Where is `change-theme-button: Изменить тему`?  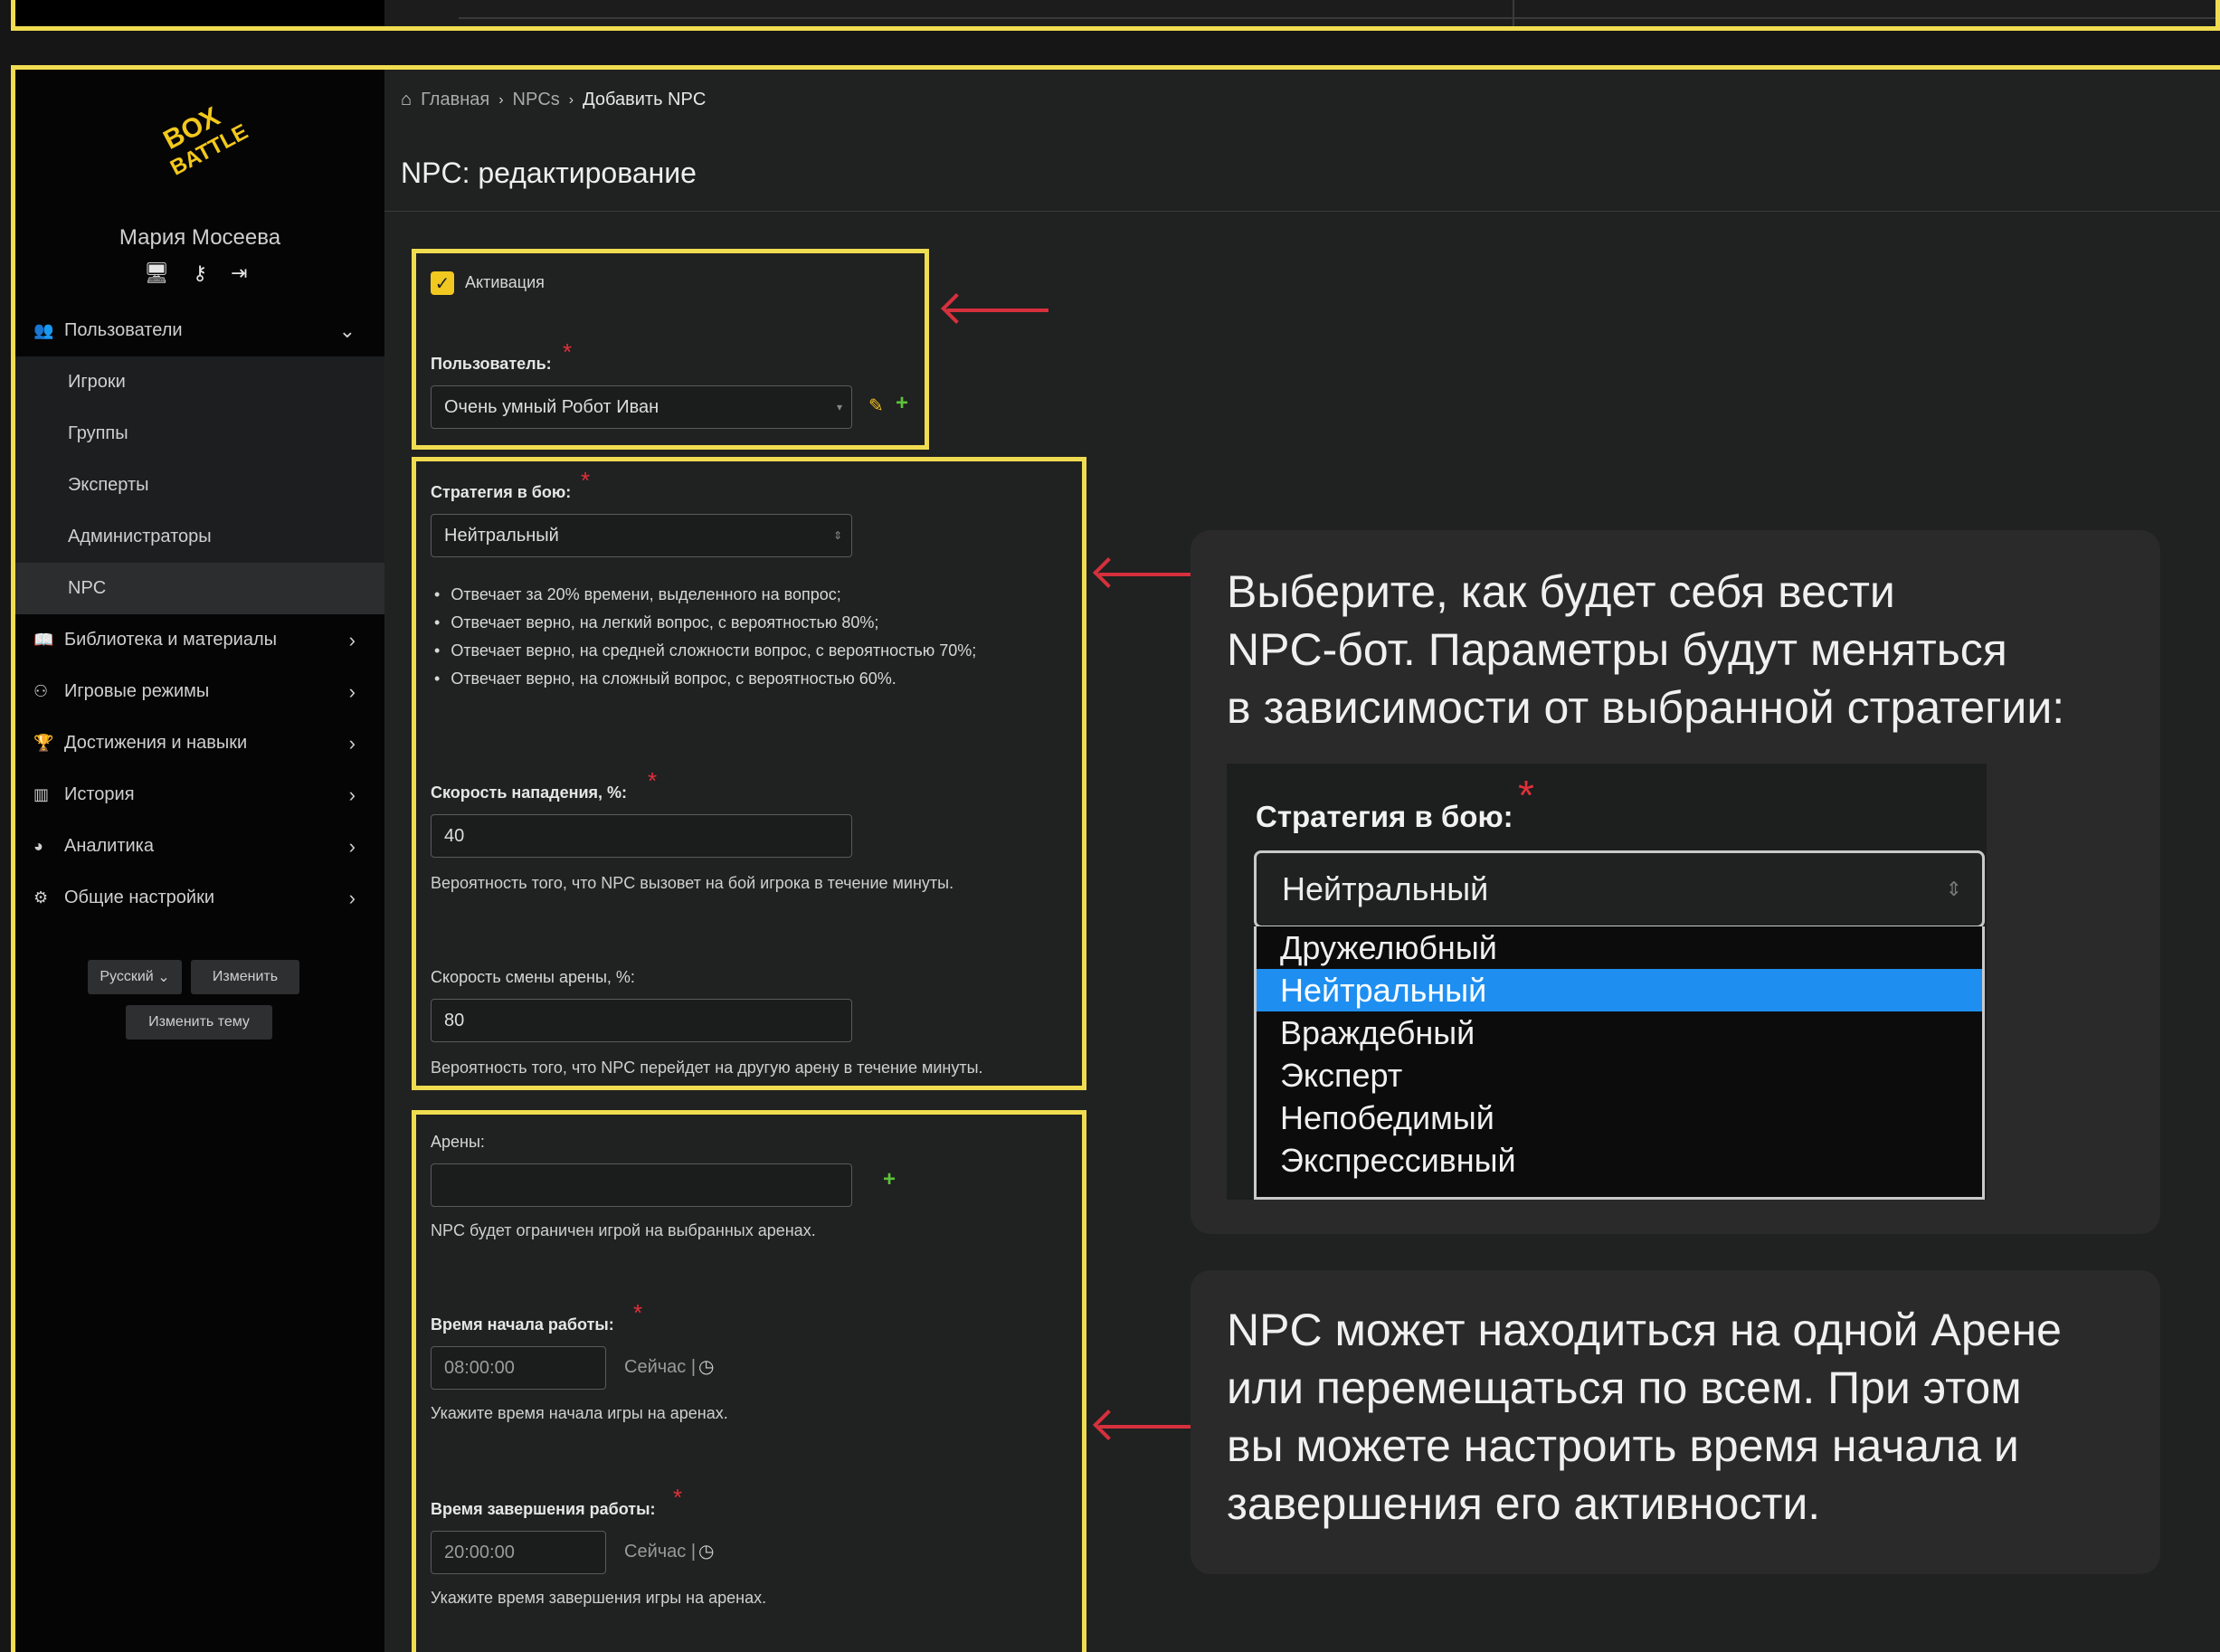
change-theme-button: Изменить тему is located at coordinates (199, 1023).